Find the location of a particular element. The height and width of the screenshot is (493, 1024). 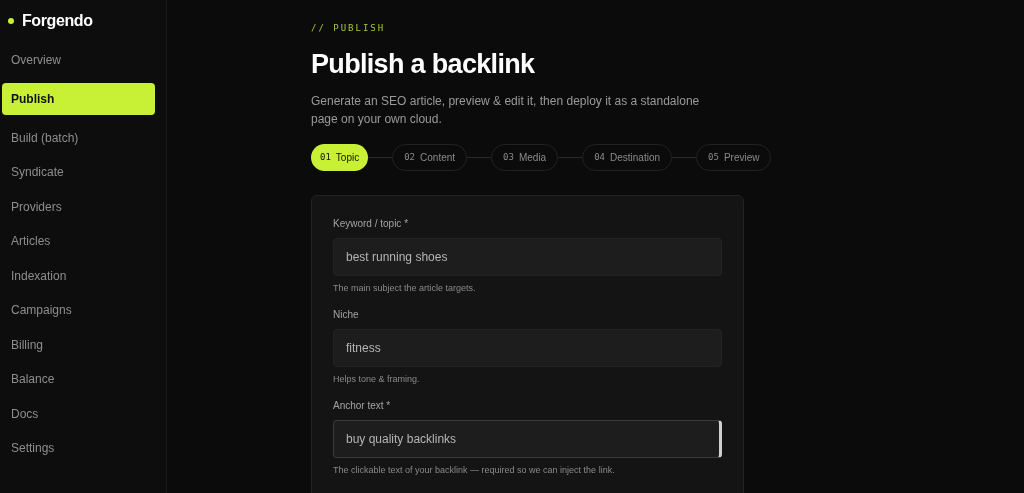

page-description: Generate an SEO article, preview & edit it, then deploy it as a standalone page on your own cloud. is located at coordinates (506, 110).